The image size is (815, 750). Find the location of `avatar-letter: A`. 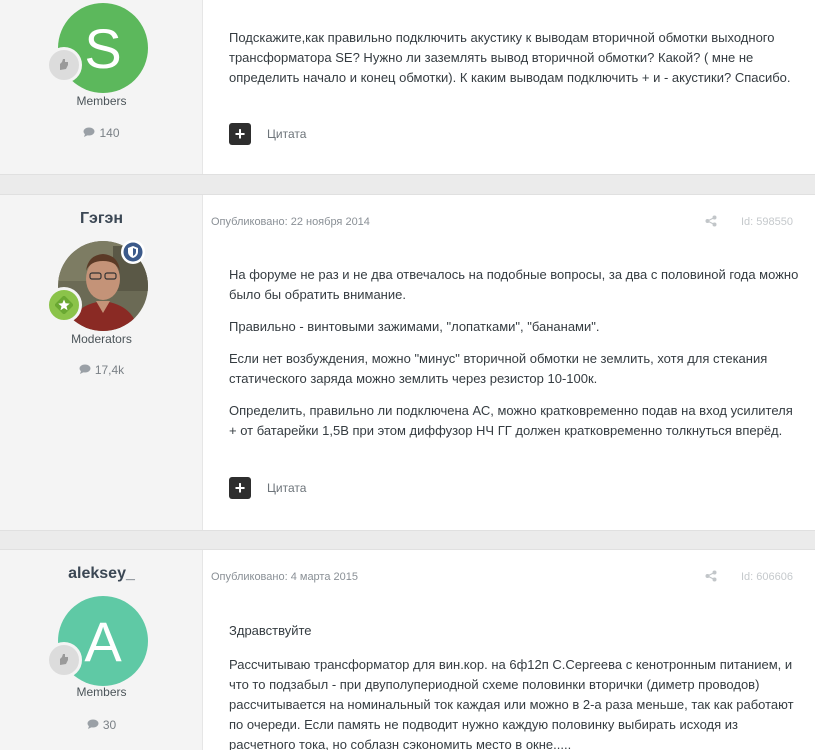

avatar-letter: A is located at coordinates (103, 641).